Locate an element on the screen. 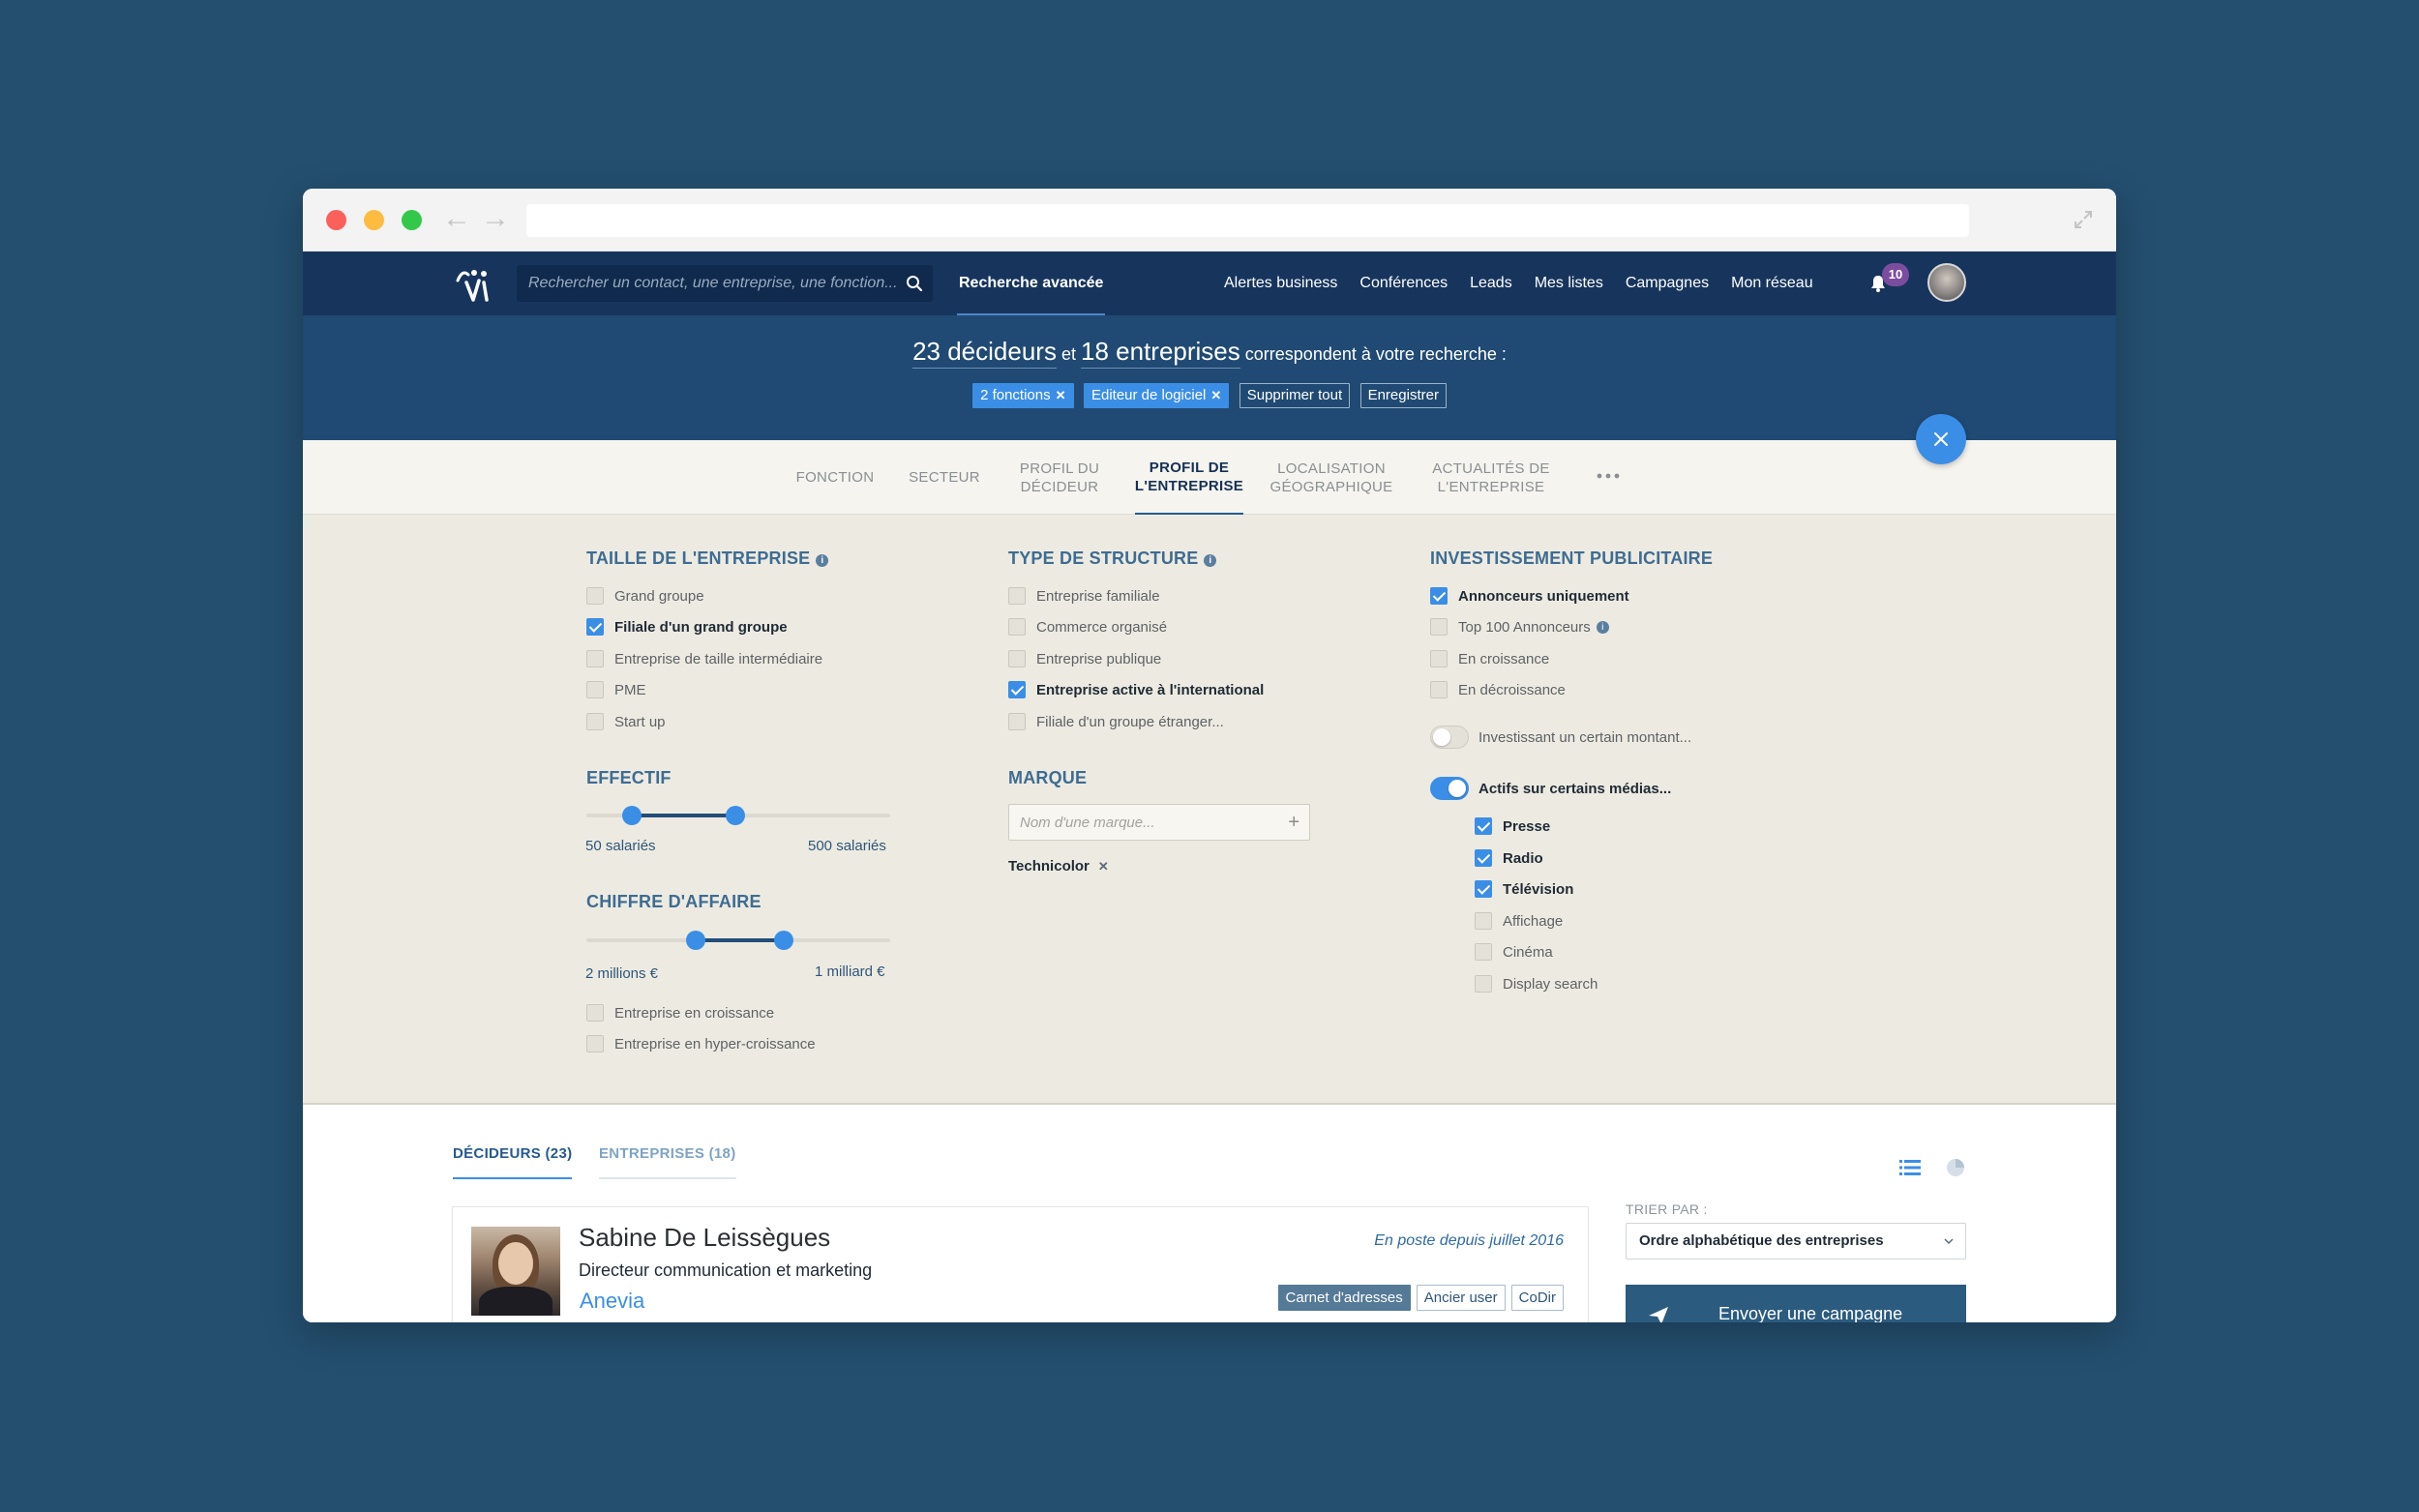 The width and height of the screenshot is (2419, 1512). close-filters-button is located at coordinates (1941, 439).